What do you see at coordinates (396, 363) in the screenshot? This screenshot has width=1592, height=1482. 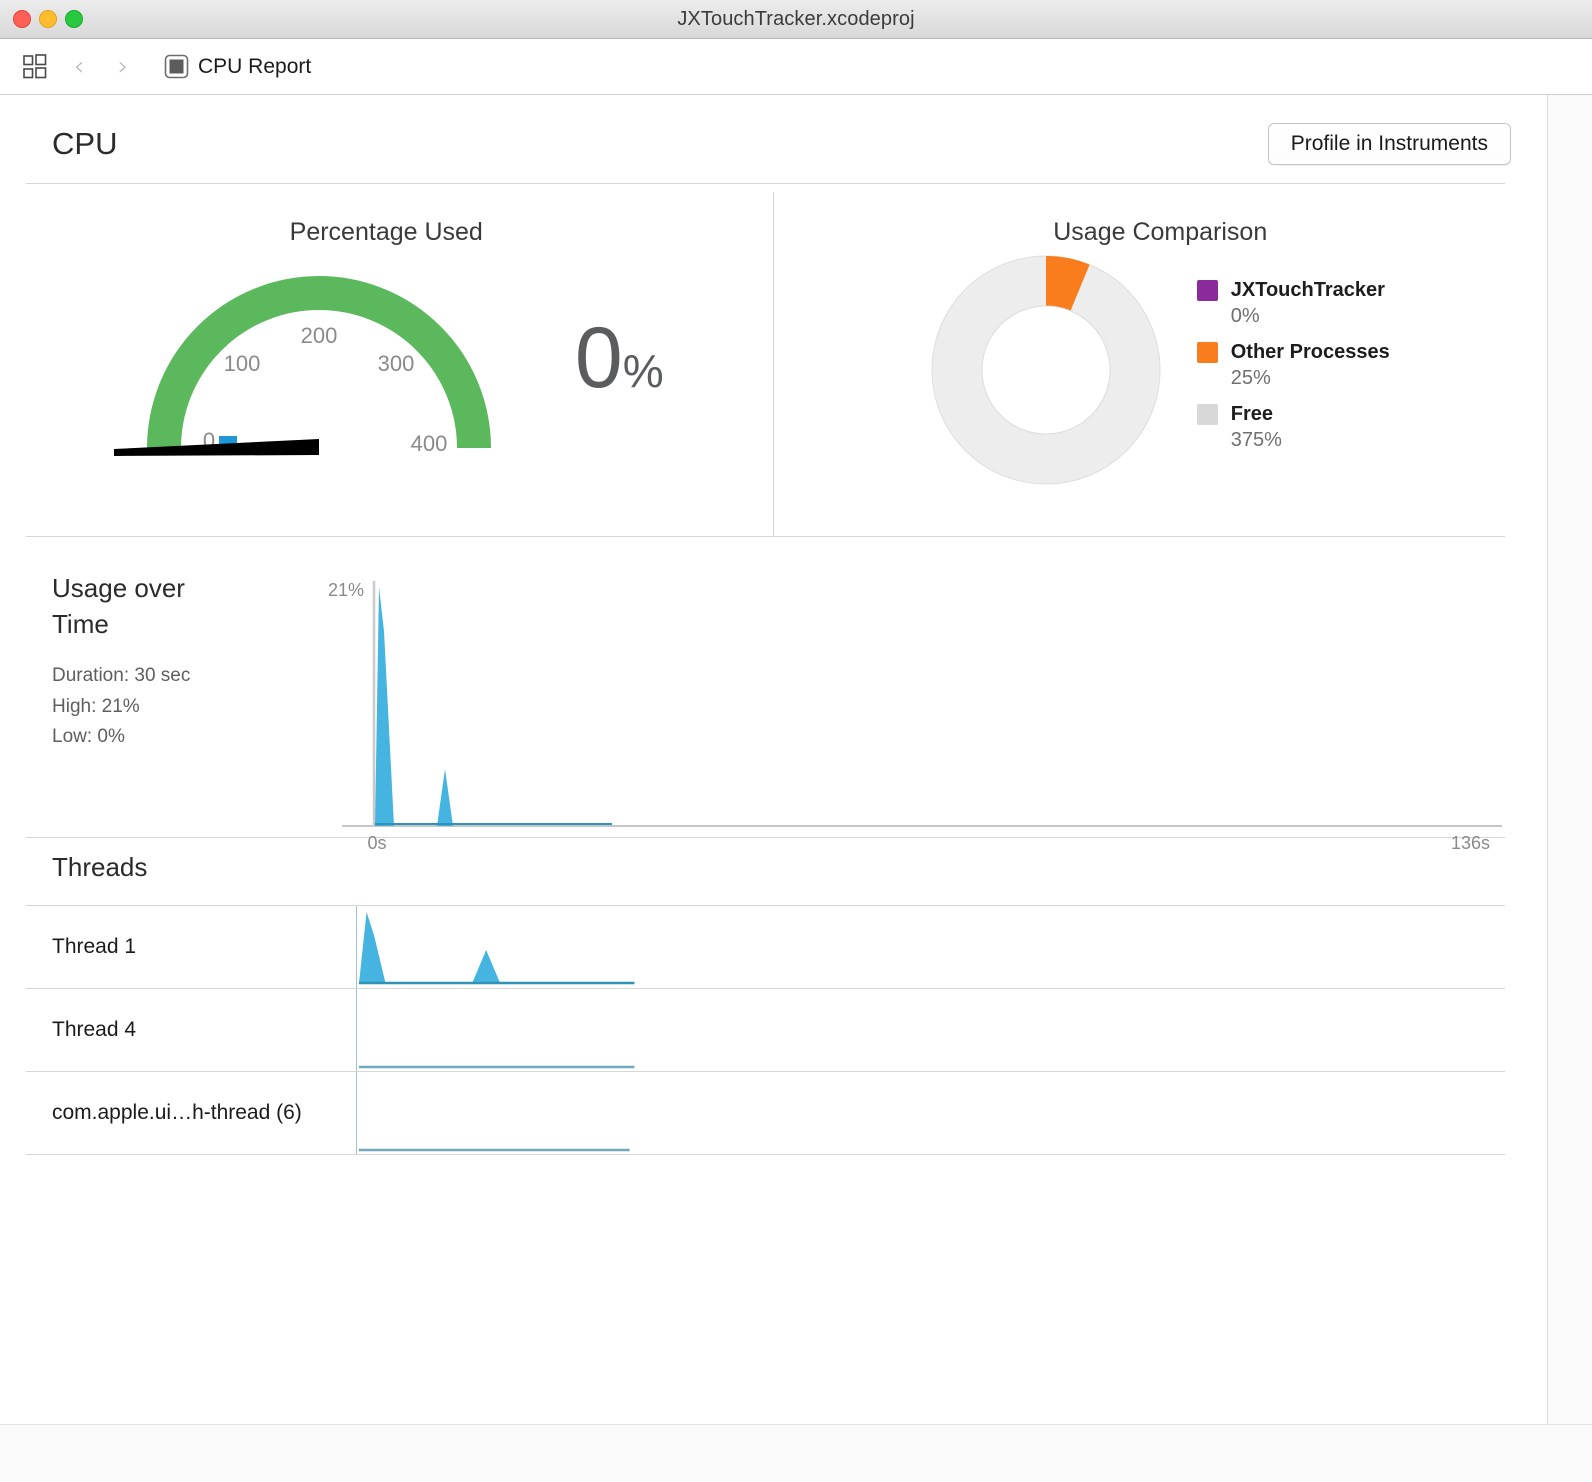 I see `svg-text: 300` at bounding box center [396, 363].